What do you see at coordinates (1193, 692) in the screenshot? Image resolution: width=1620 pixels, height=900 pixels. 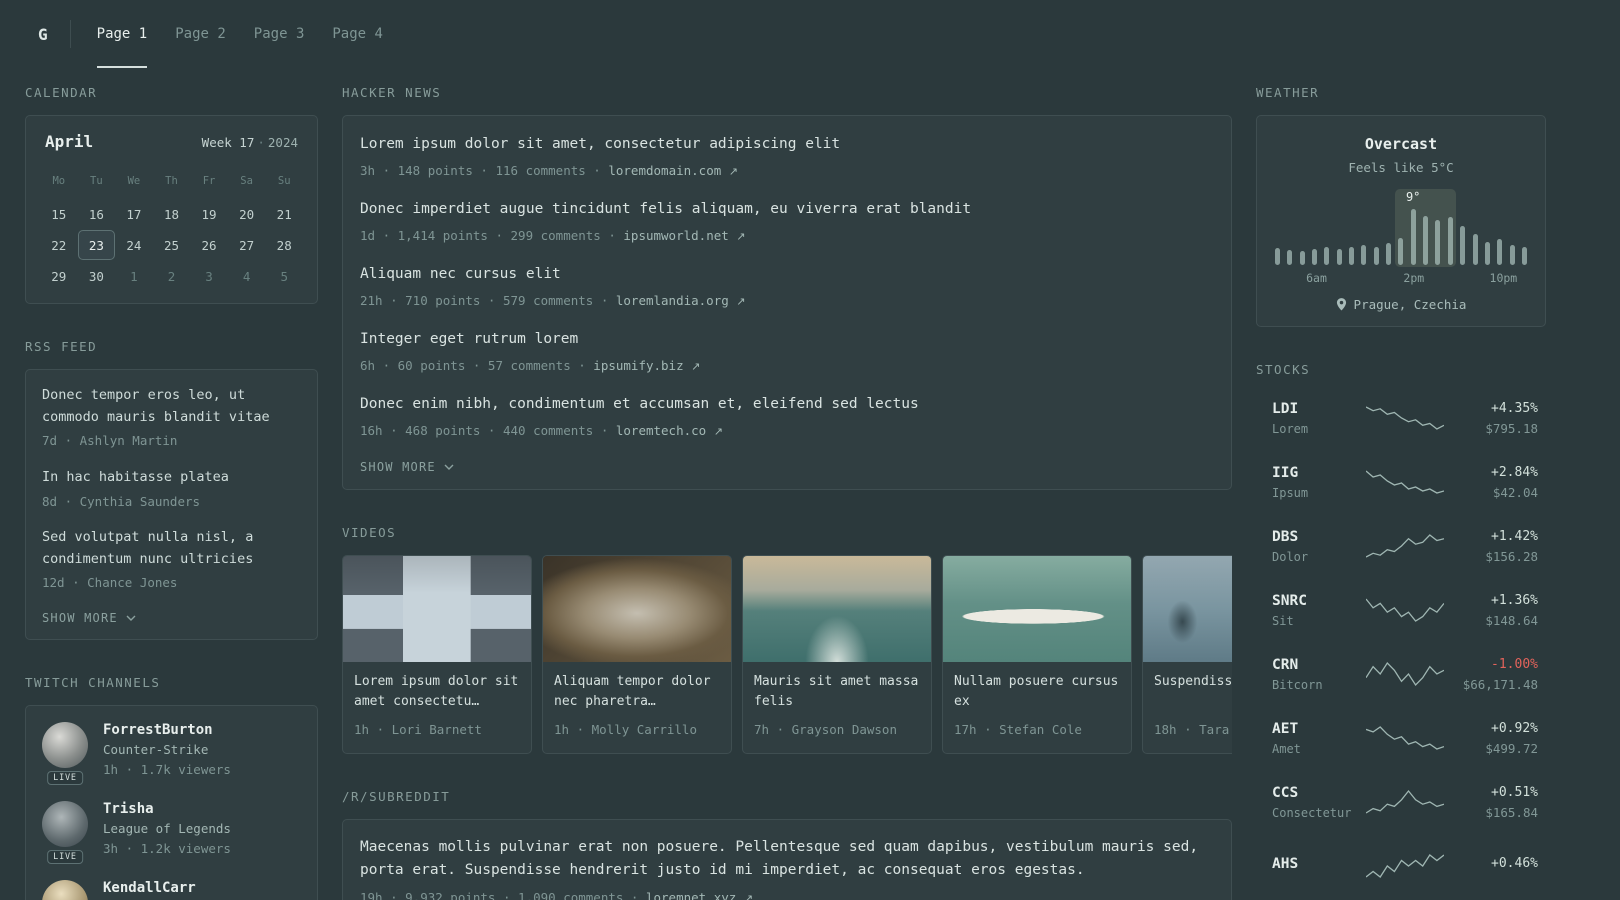 I see `video-title: Suspendisse diam` at bounding box center [1193, 692].